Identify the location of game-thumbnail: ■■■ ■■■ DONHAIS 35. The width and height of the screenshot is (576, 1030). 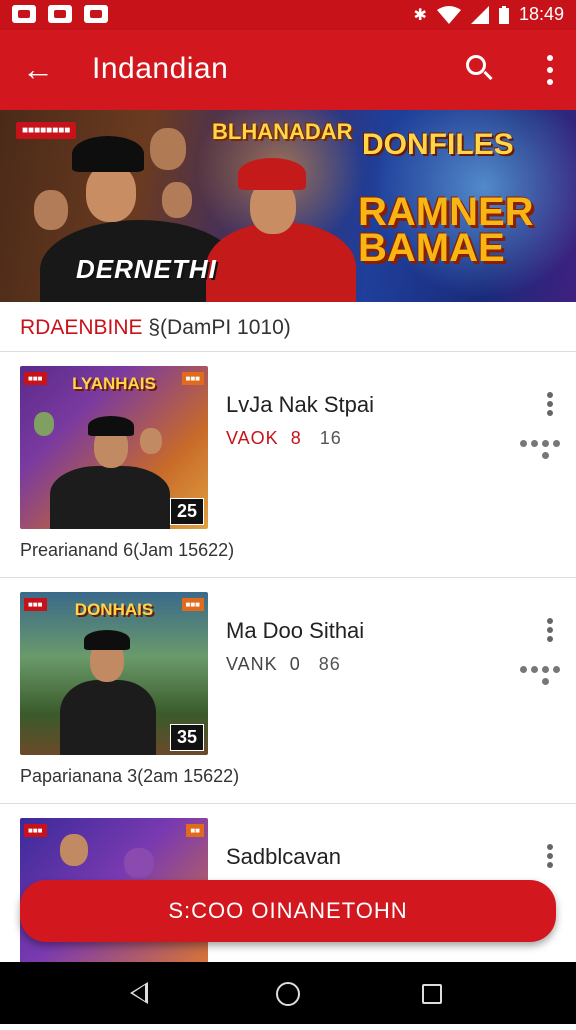
(114, 673).